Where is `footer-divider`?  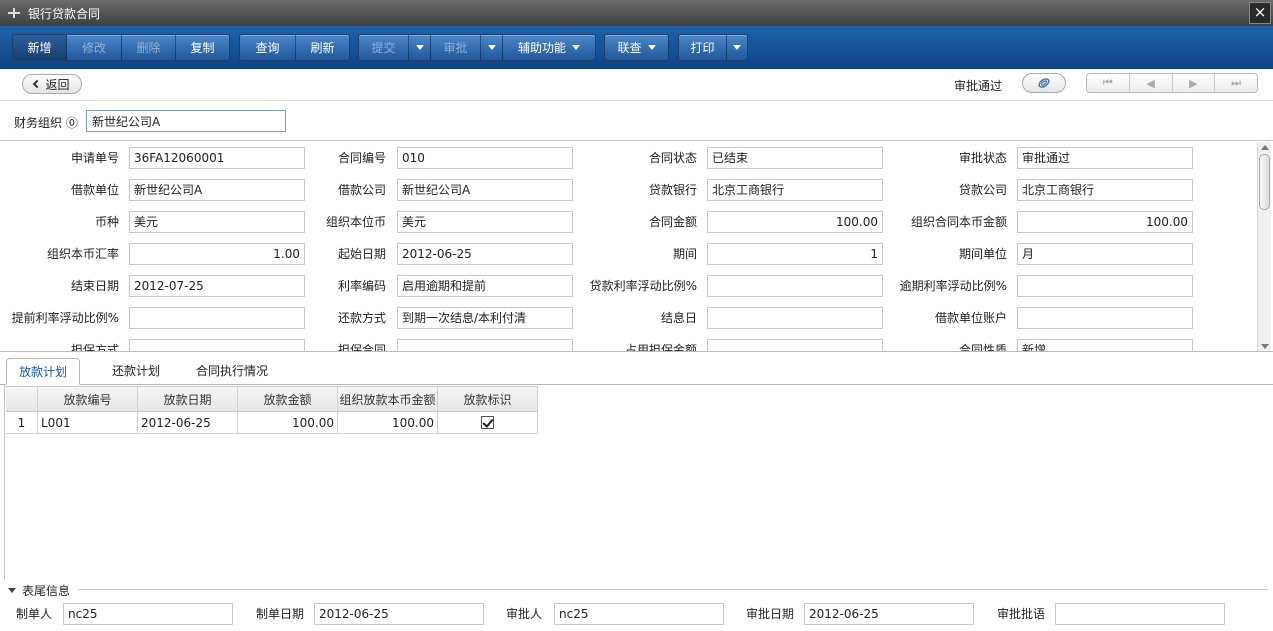 footer-divider is located at coordinates (673, 589).